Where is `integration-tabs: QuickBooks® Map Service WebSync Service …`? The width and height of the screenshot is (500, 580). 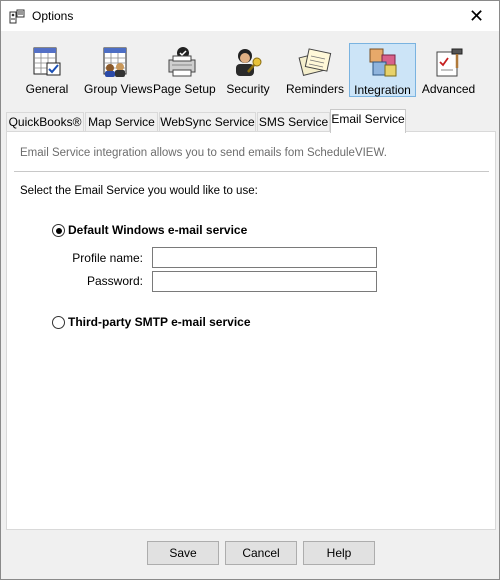
integration-tabs: QuickBooks® Map Service WebSync Service … is located at coordinates (251, 121).